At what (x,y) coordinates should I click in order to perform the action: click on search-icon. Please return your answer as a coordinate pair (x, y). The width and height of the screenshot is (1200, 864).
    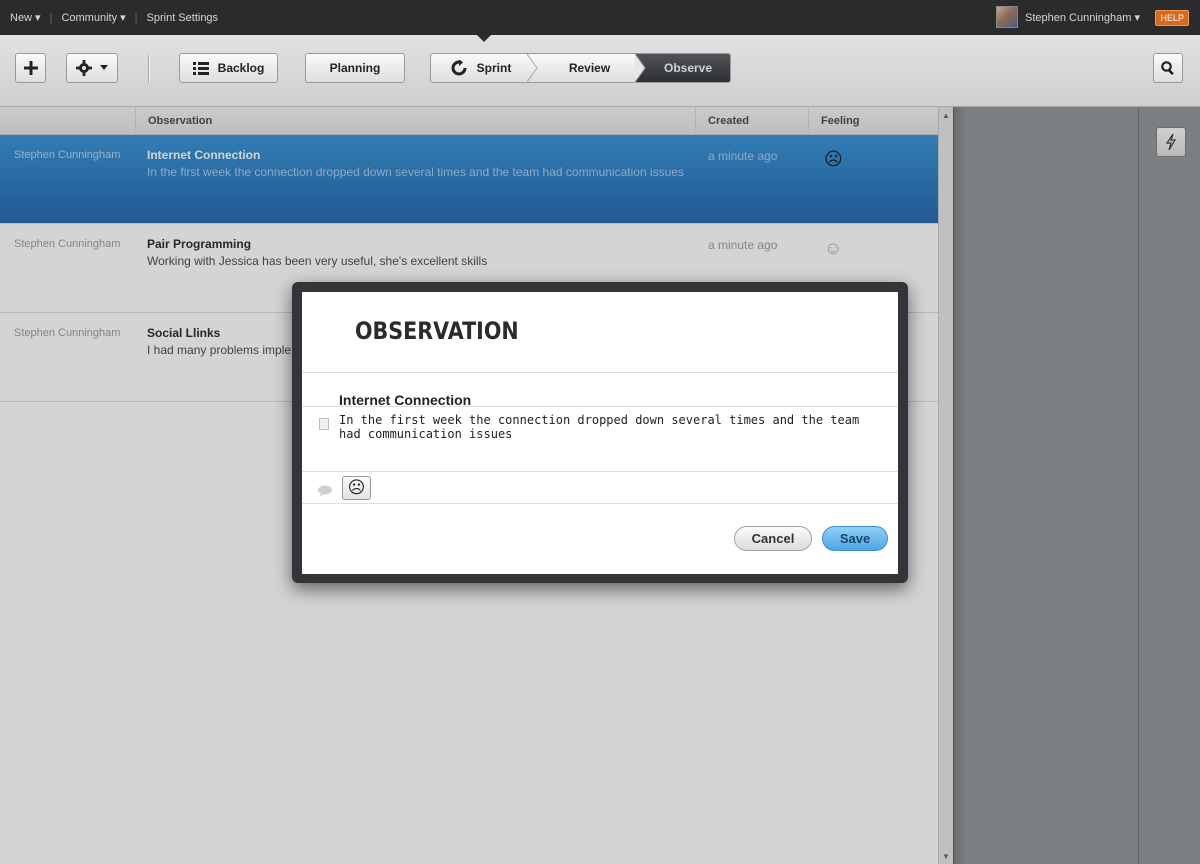
    Looking at the image, I should click on (1167, 68).